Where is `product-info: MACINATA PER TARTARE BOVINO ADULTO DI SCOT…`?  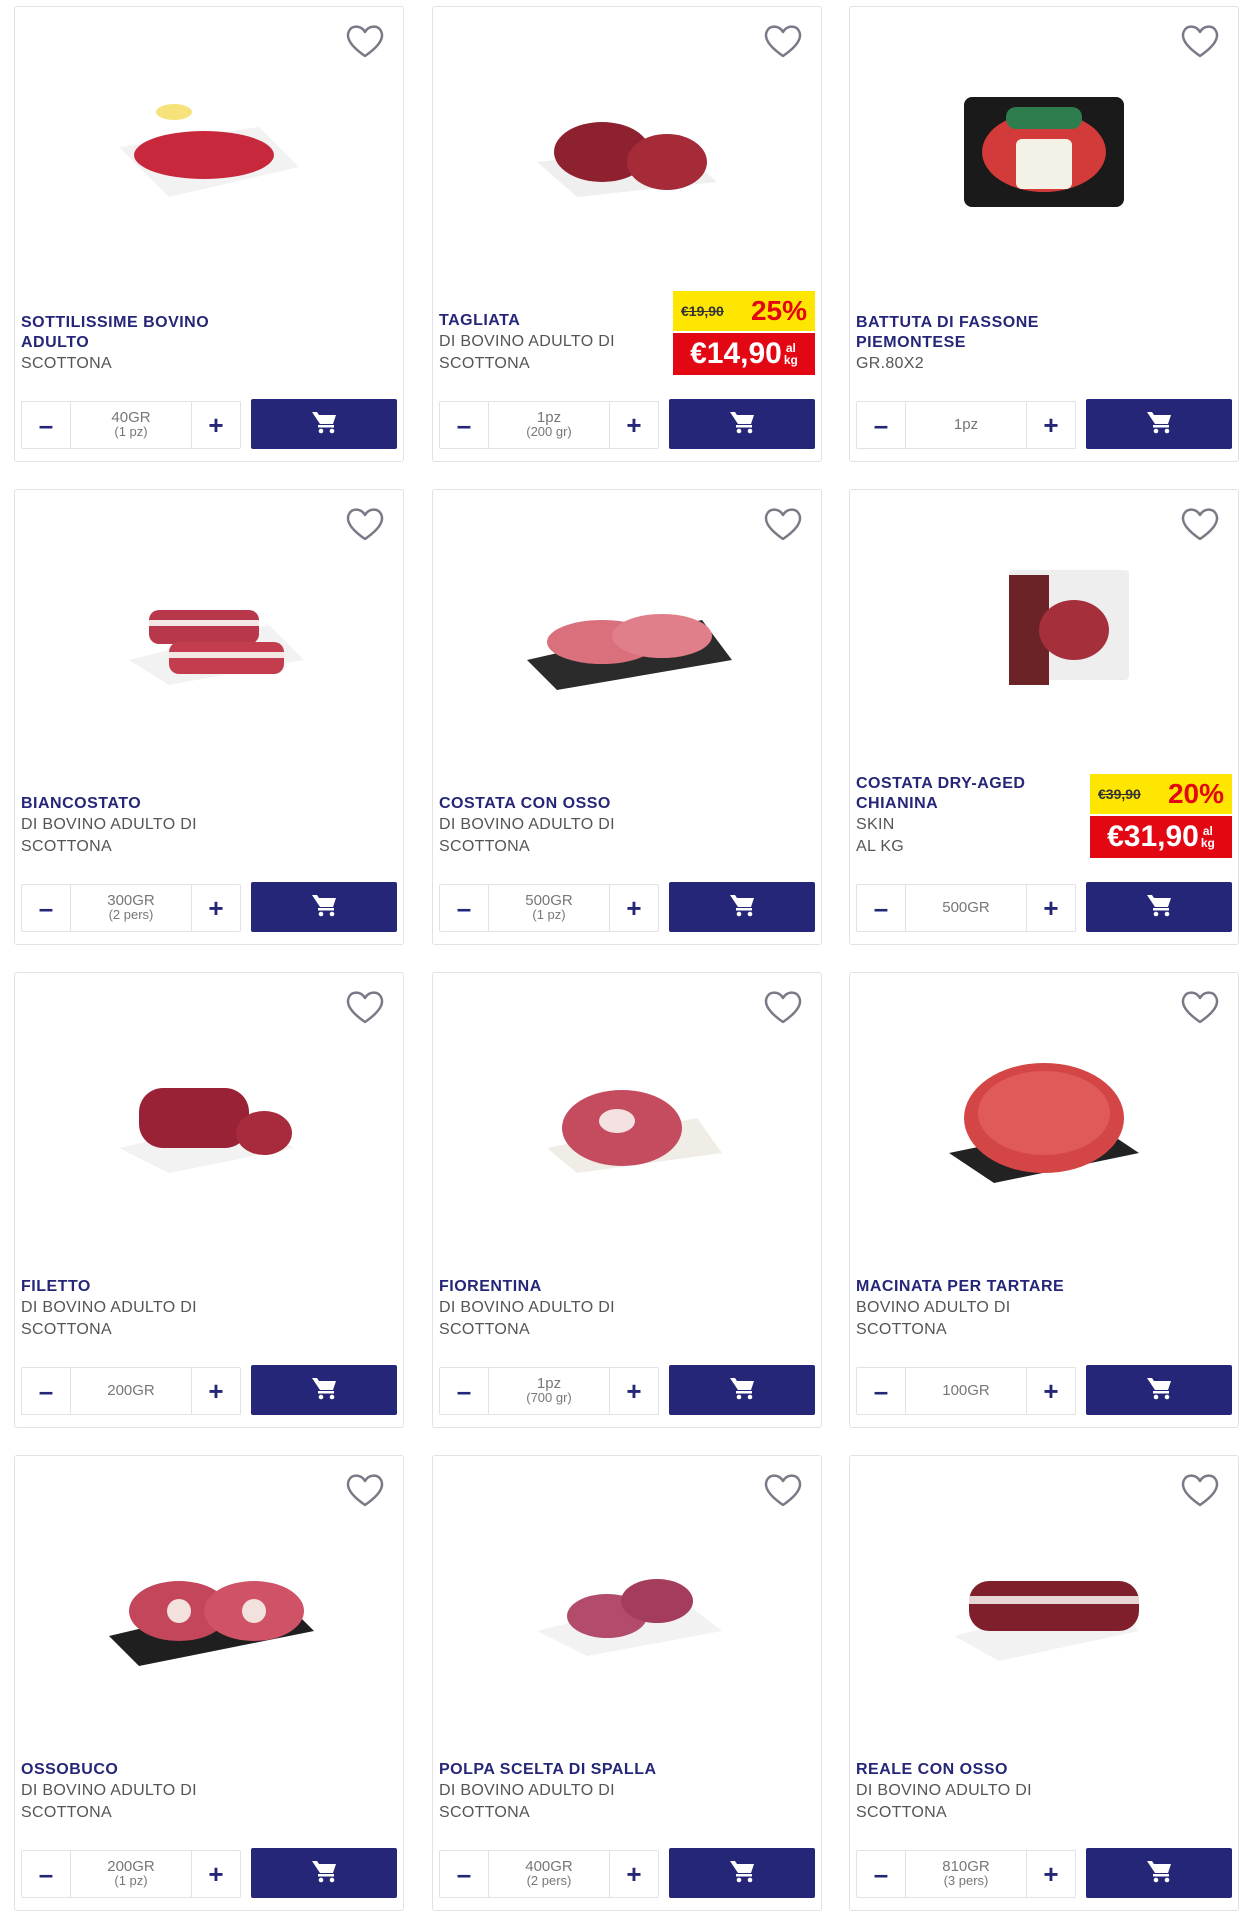 product-info: MACINATA PER TARTARE BOVINO ADULTO DI SCOT… is located at coordinates (1044, 1309).